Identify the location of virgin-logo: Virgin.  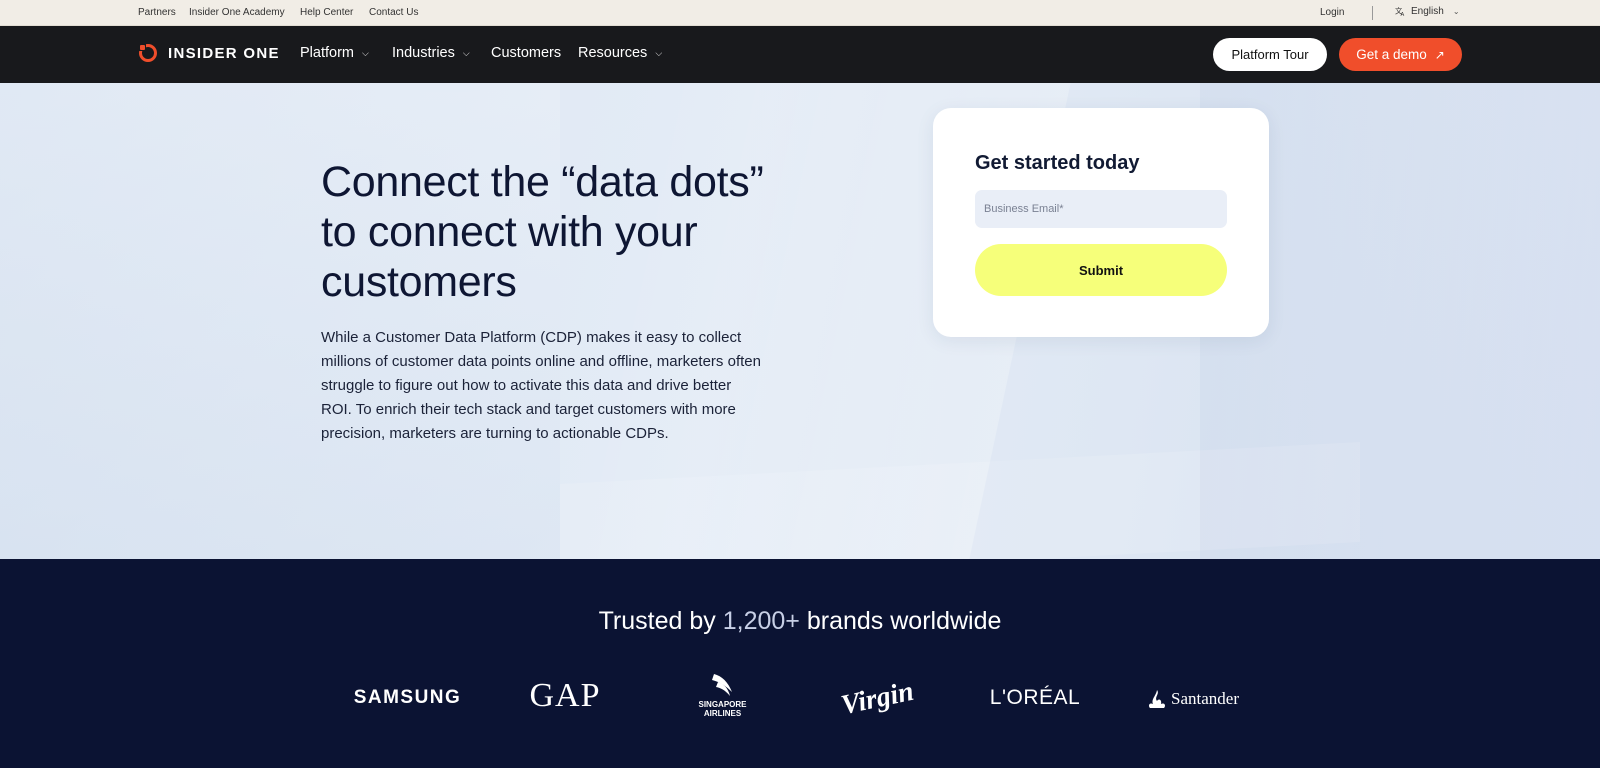
(877, 698).